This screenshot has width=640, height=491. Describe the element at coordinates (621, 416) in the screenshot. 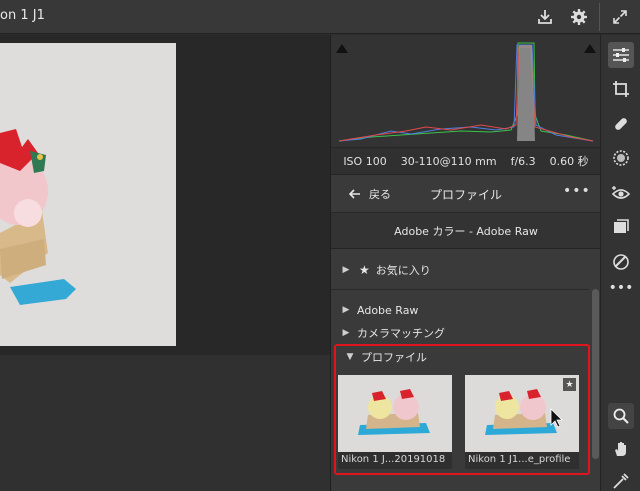

I see `zoom-icon` at that location.